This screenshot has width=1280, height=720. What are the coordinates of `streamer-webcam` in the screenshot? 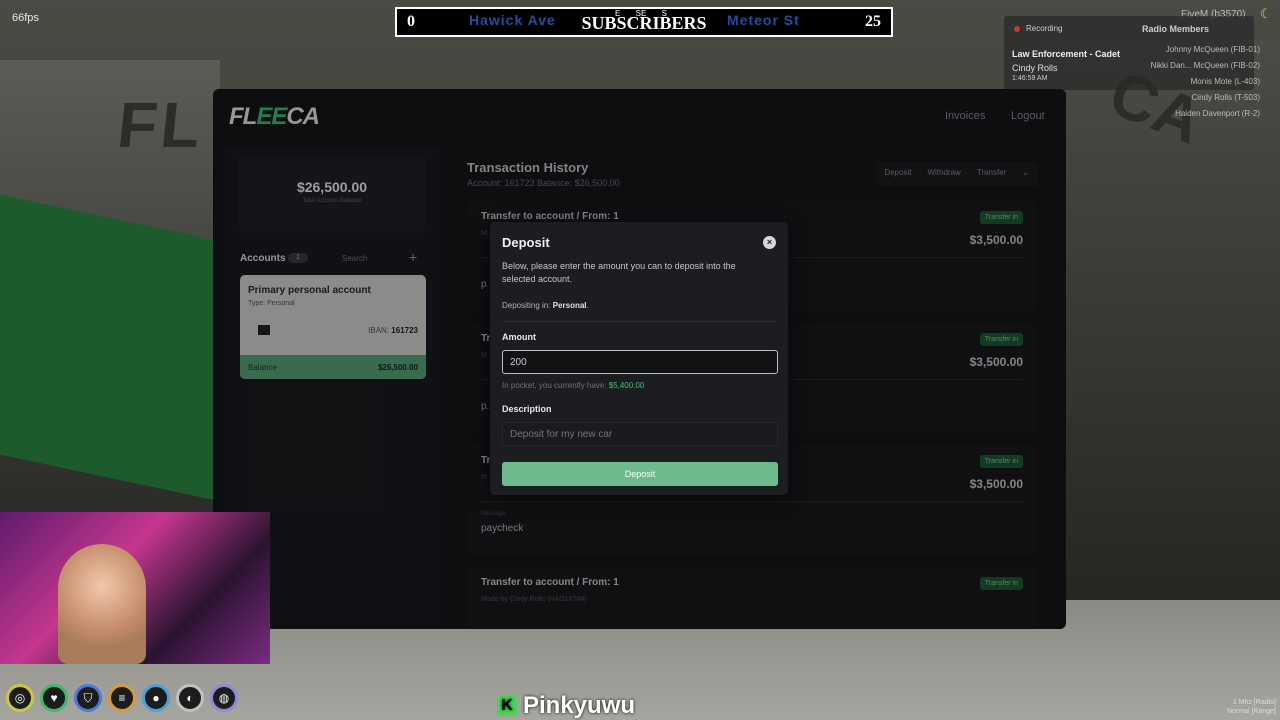 It's located at (135, 588).